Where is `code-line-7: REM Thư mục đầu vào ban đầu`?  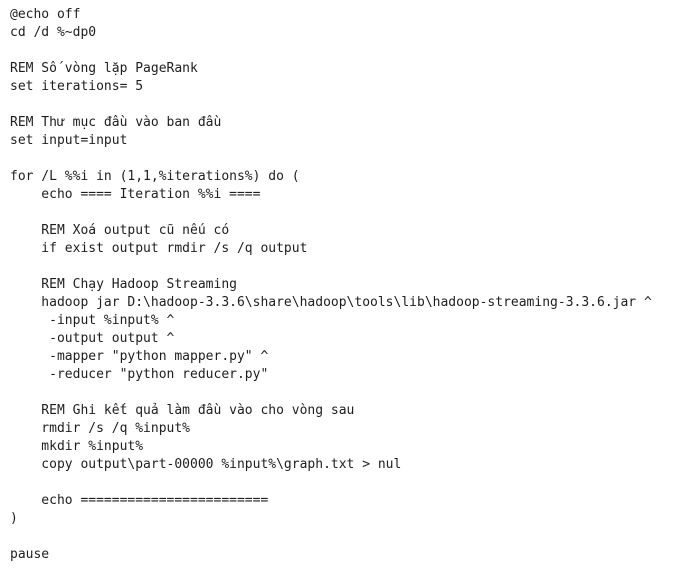 code-line-7: REM Thư mục đầu vào ban đầu is located at coordinates (116, 122).